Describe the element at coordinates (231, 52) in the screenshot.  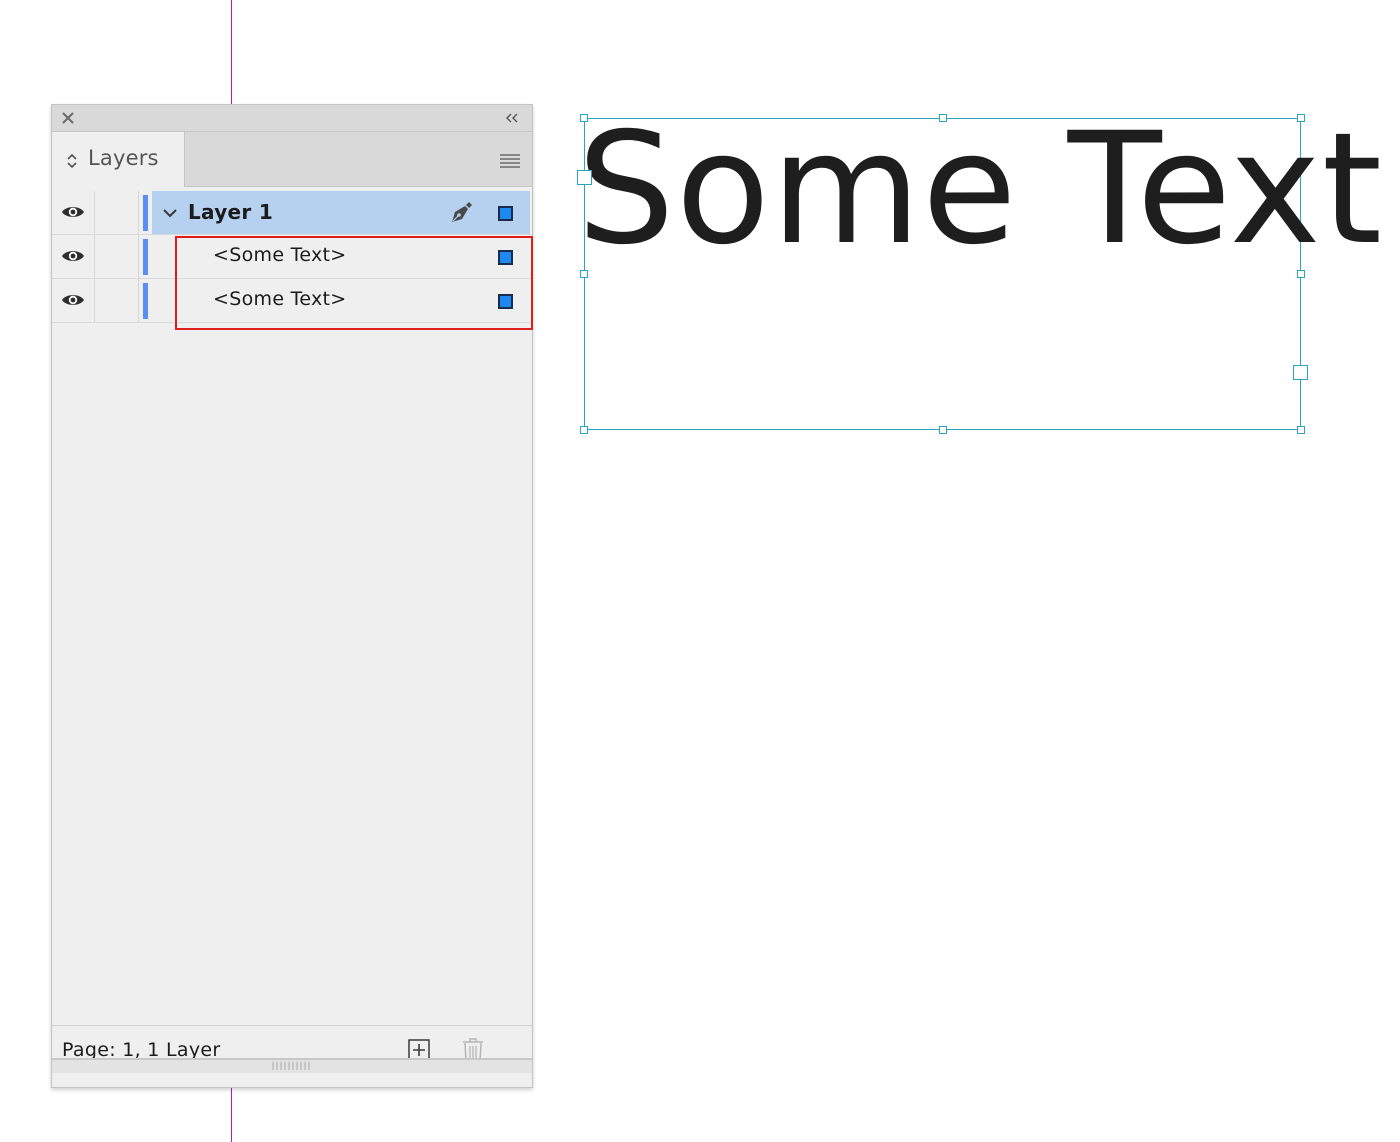
I see `margin-guide-top` at that location.